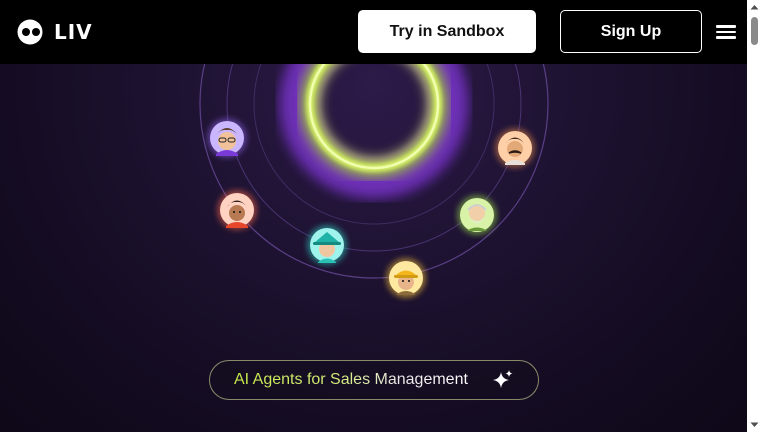 The height and width of the screenshot is (432, 762). I want to click on top-navbar: LIV Try in Sandbox Sign Up, so click(373, 32).